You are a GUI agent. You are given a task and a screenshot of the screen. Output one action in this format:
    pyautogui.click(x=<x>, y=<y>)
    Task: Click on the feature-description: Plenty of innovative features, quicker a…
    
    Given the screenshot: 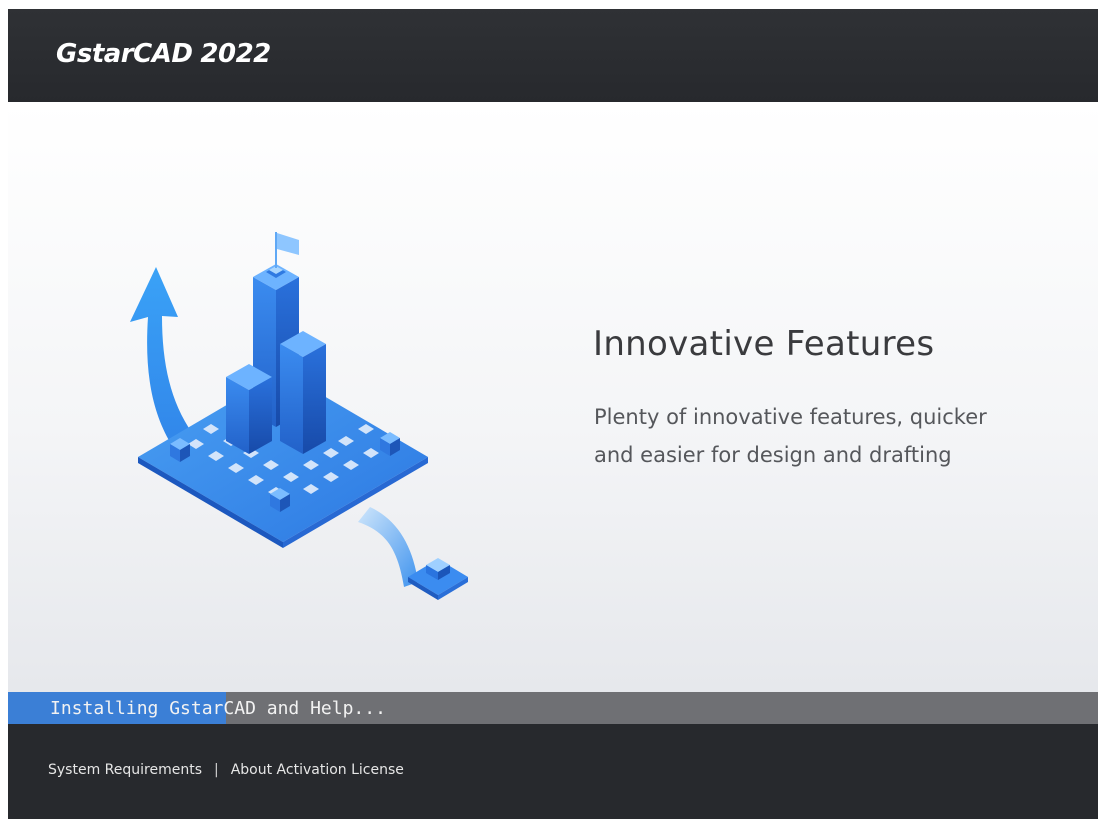 What is the action you would take?
    pyautogui.click(x=790, y=436)
    